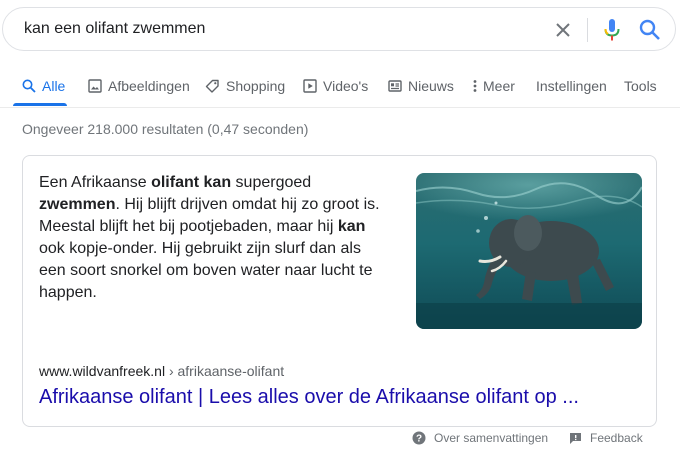 The image size is (680, 453). What do you see at coordinates (77, 204) in the screenshot?
I see `snippet-highlight: zwemmen` at bounding box center [77, 204].